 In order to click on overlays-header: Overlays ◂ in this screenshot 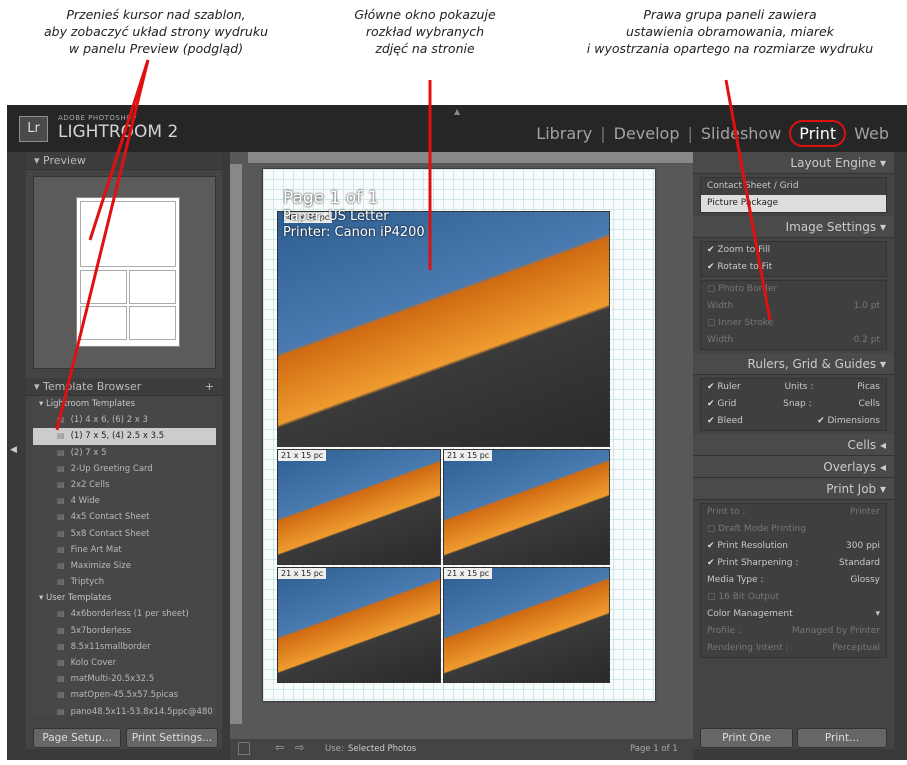, I will do `click(793, 467)`.